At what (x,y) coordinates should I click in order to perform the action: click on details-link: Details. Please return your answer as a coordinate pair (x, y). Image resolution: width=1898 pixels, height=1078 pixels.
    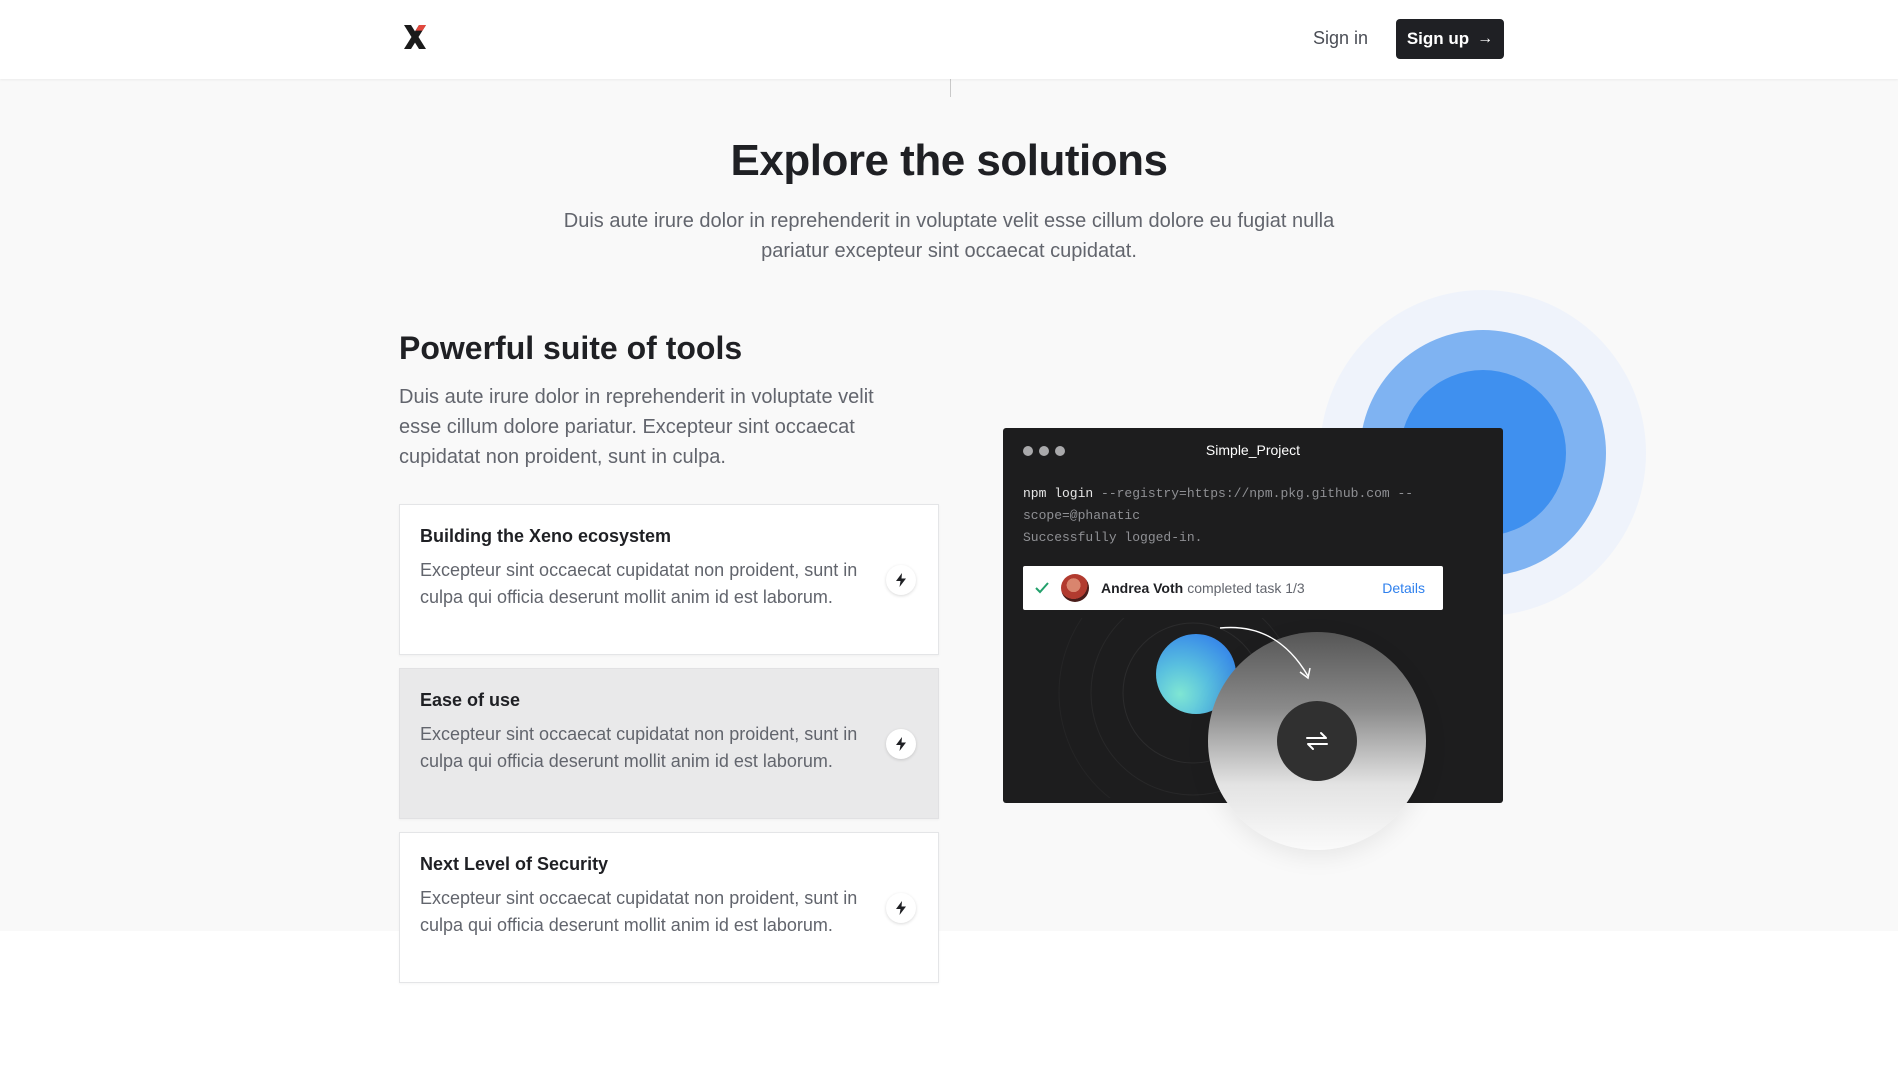
    Looking at the image, I should click on (1403, 588).